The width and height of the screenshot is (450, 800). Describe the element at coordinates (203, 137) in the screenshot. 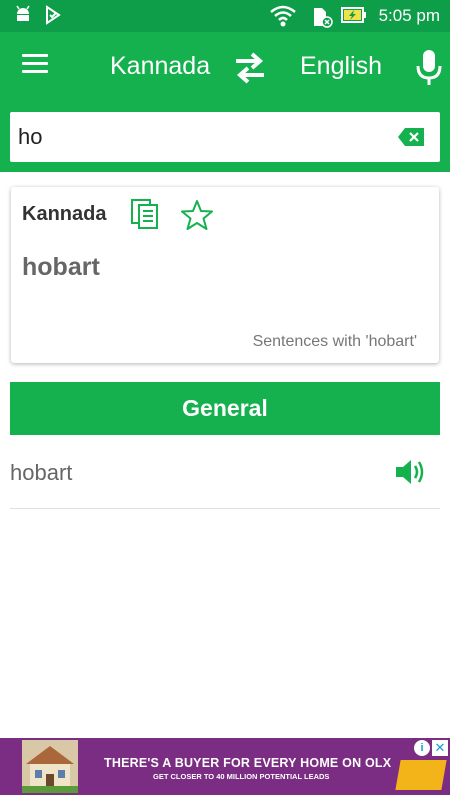

I see `search-input` at that location.